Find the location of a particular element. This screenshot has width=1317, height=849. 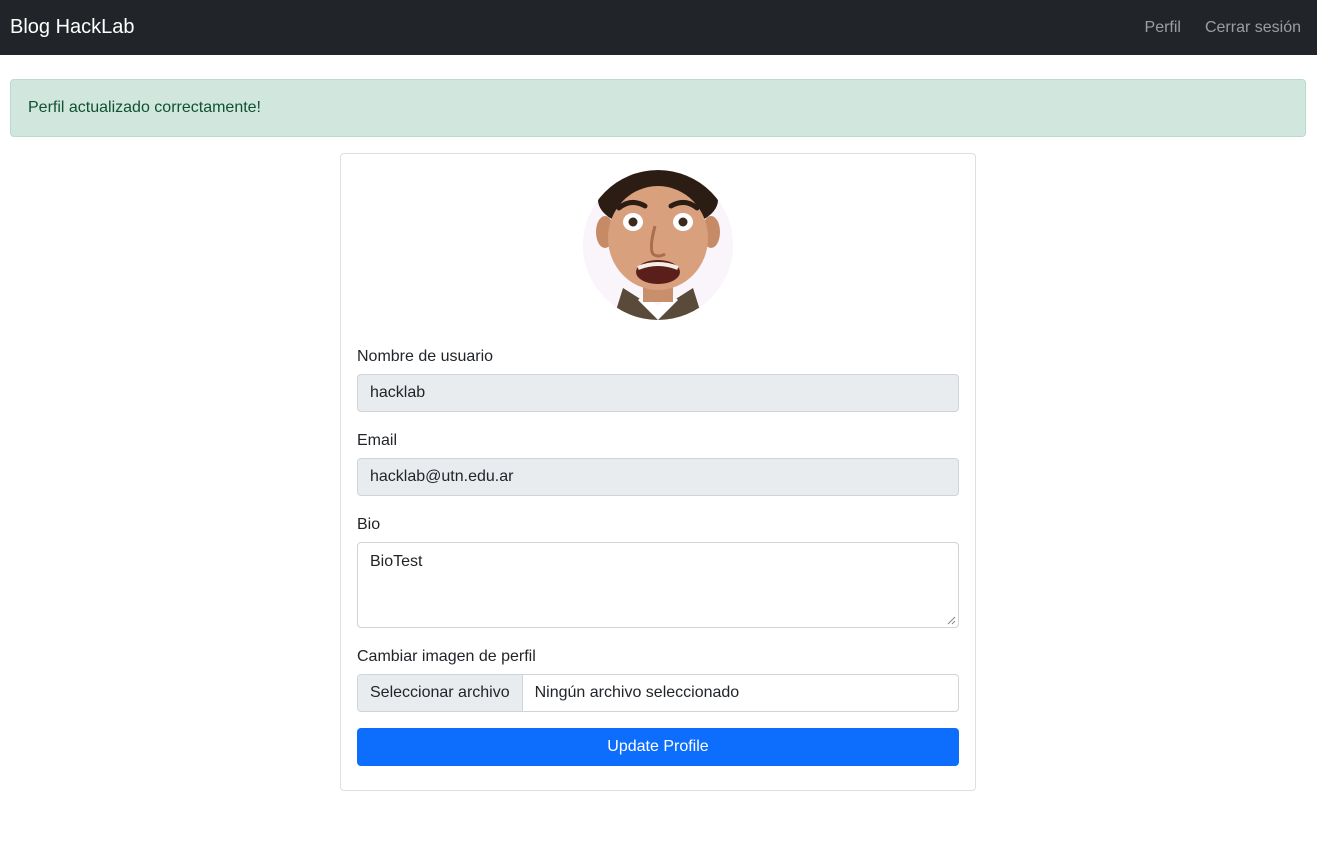

avatar-wrapper is located at coordinates (658, 245).